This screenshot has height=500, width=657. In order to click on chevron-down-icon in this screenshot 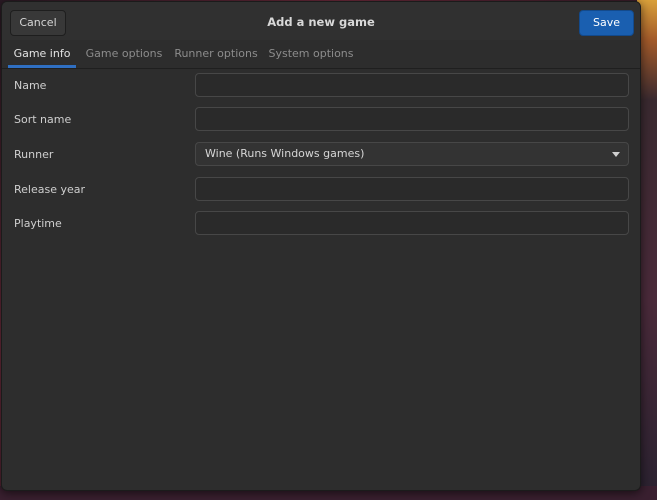, I will do `click(616, 154)`.